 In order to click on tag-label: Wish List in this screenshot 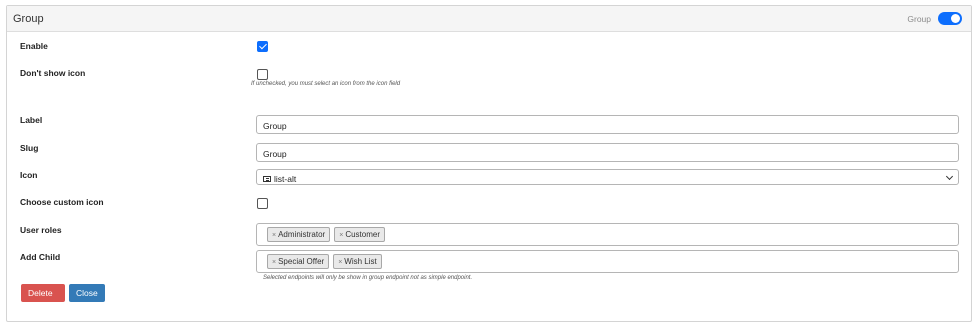, I will do `click(360, 261)`.